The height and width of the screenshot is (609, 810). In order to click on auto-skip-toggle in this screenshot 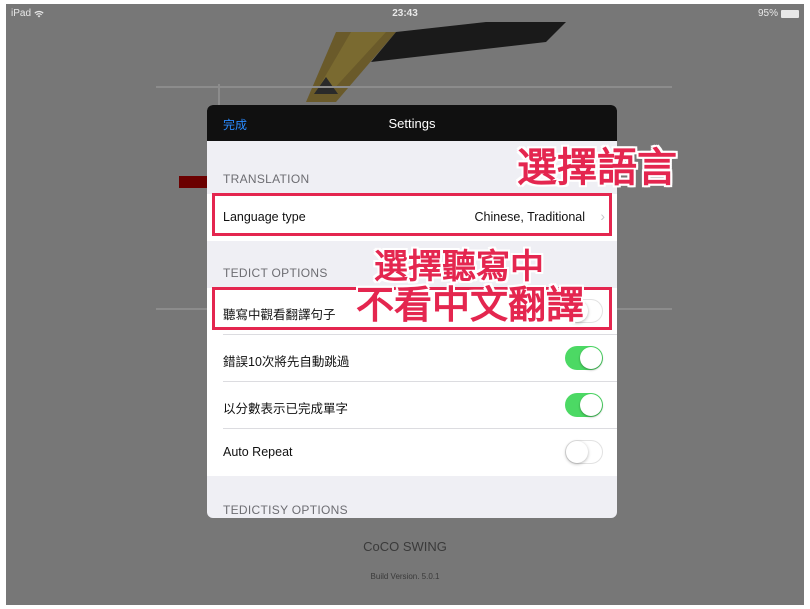, I will do `click(584, 358)`.